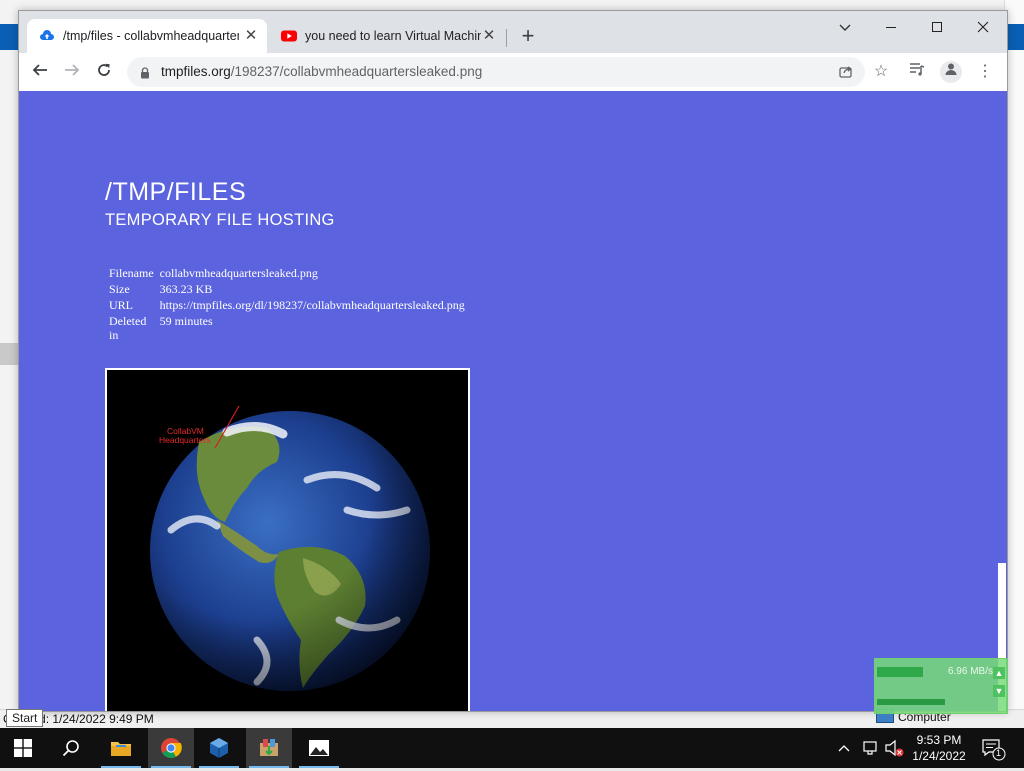  I want to click on minimize-button, so click(891, 29).